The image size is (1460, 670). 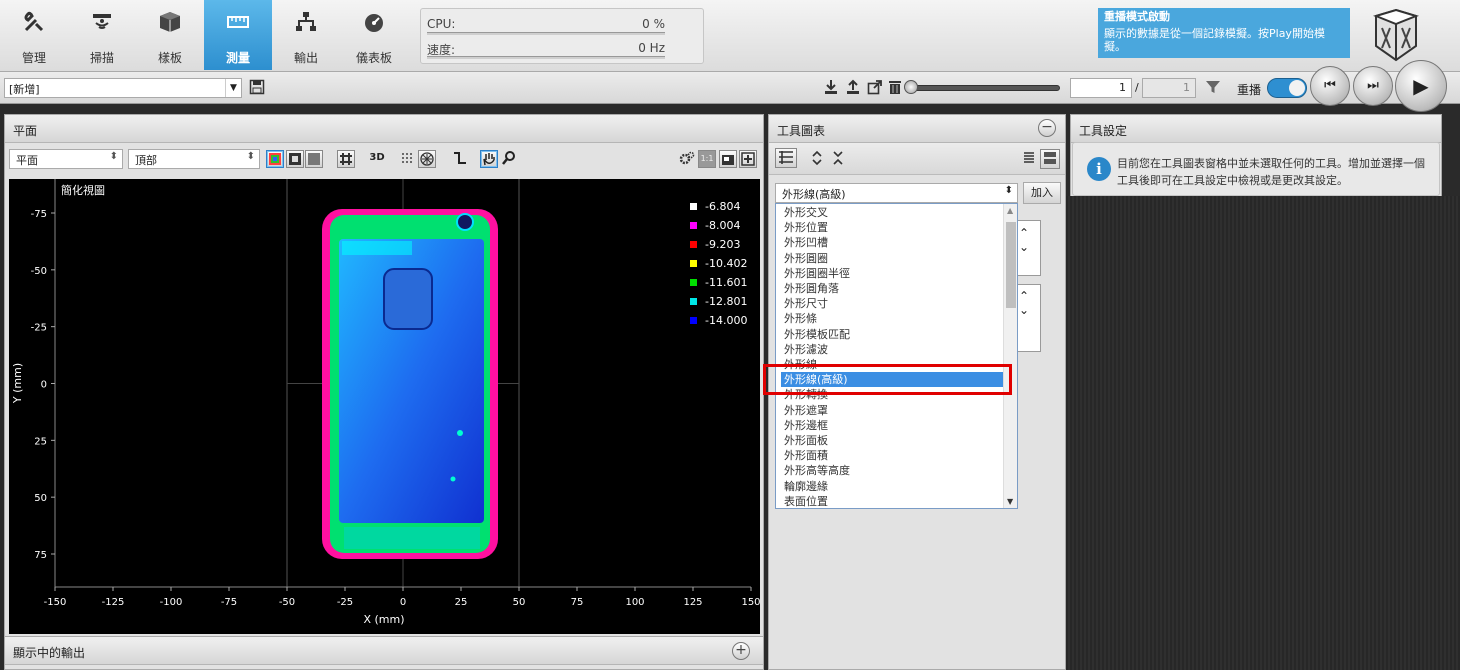 What do you see at coordinates (441, 24) in the screenshot?
I see `cpu-label: CPU:` at bounding box center [441, 24].